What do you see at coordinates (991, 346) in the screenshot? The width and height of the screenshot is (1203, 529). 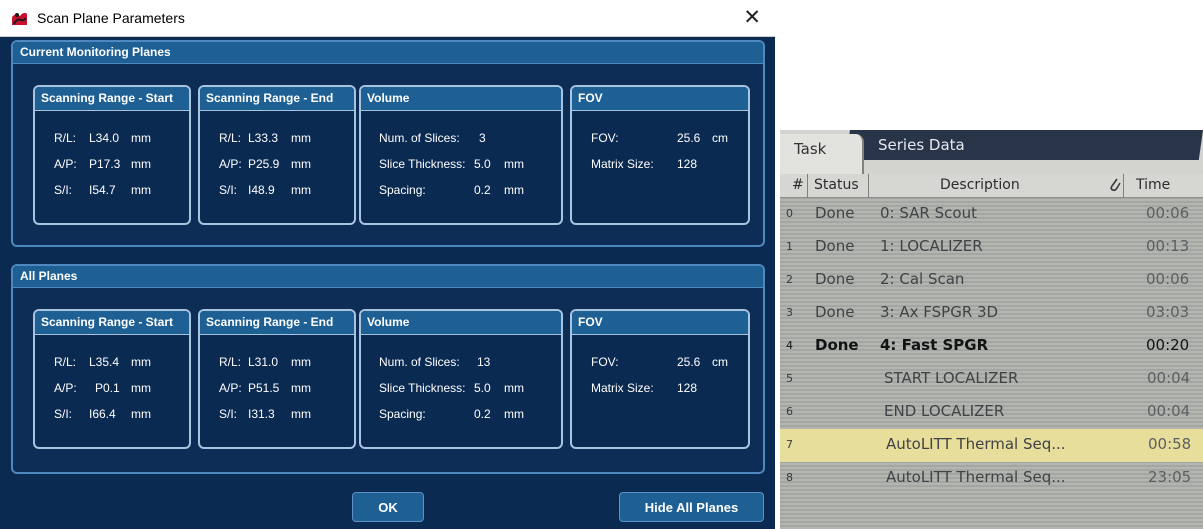 I see `table-row: 4 Done 4: Fast SPGR 00:20` at bounding box center [991, 346].